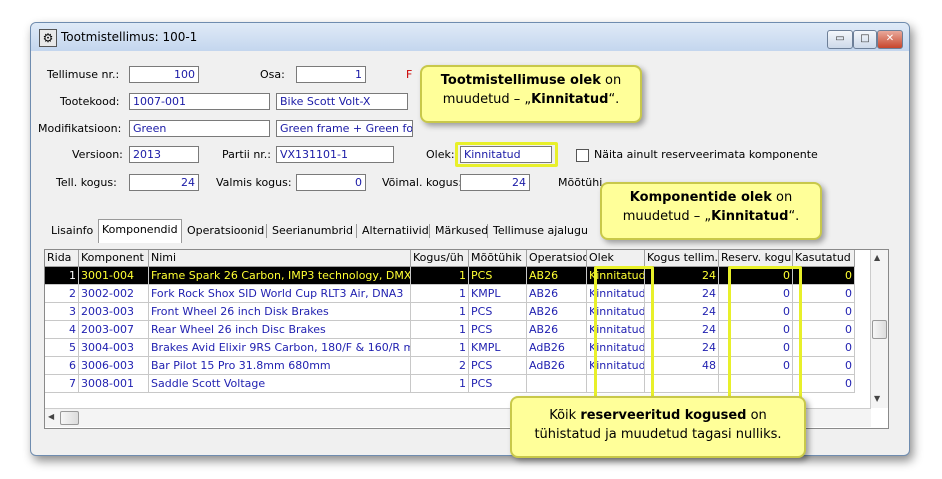 This screenshot has height=479, width=942. I want to click on valmis-kogus-label: Valmis kogus:, so click(254, 182).